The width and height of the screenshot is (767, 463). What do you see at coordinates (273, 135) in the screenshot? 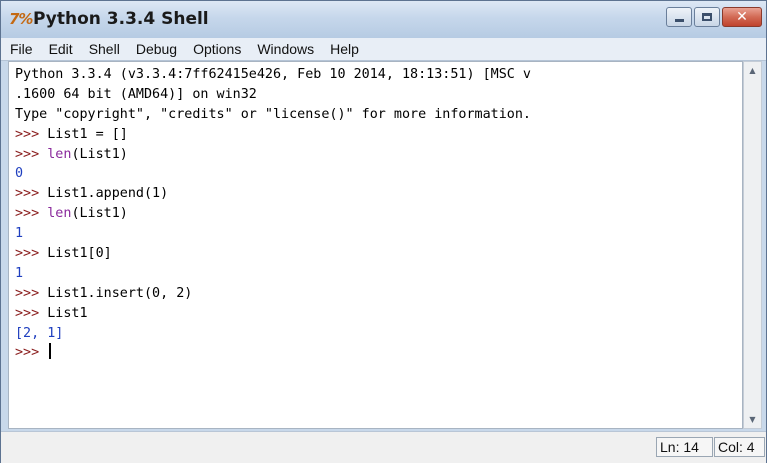
I see `shell-line: >>> List1 = []` at bounding box center [273, 135].